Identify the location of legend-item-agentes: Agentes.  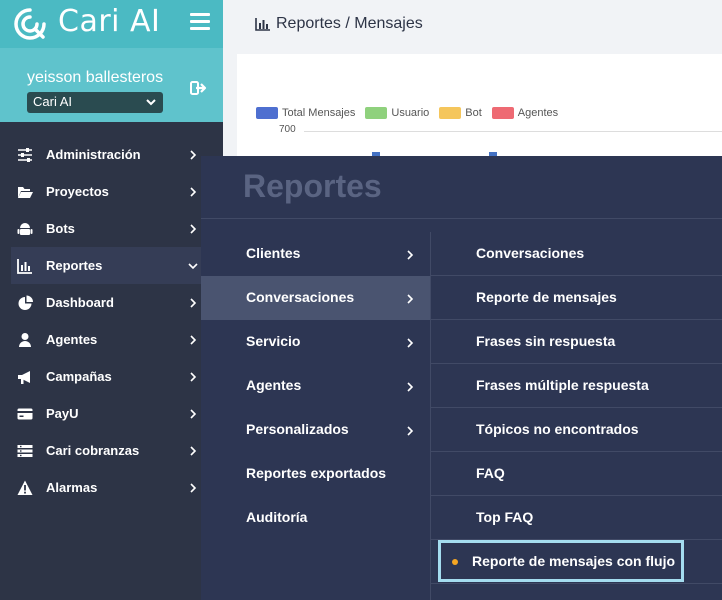
(525, 113).